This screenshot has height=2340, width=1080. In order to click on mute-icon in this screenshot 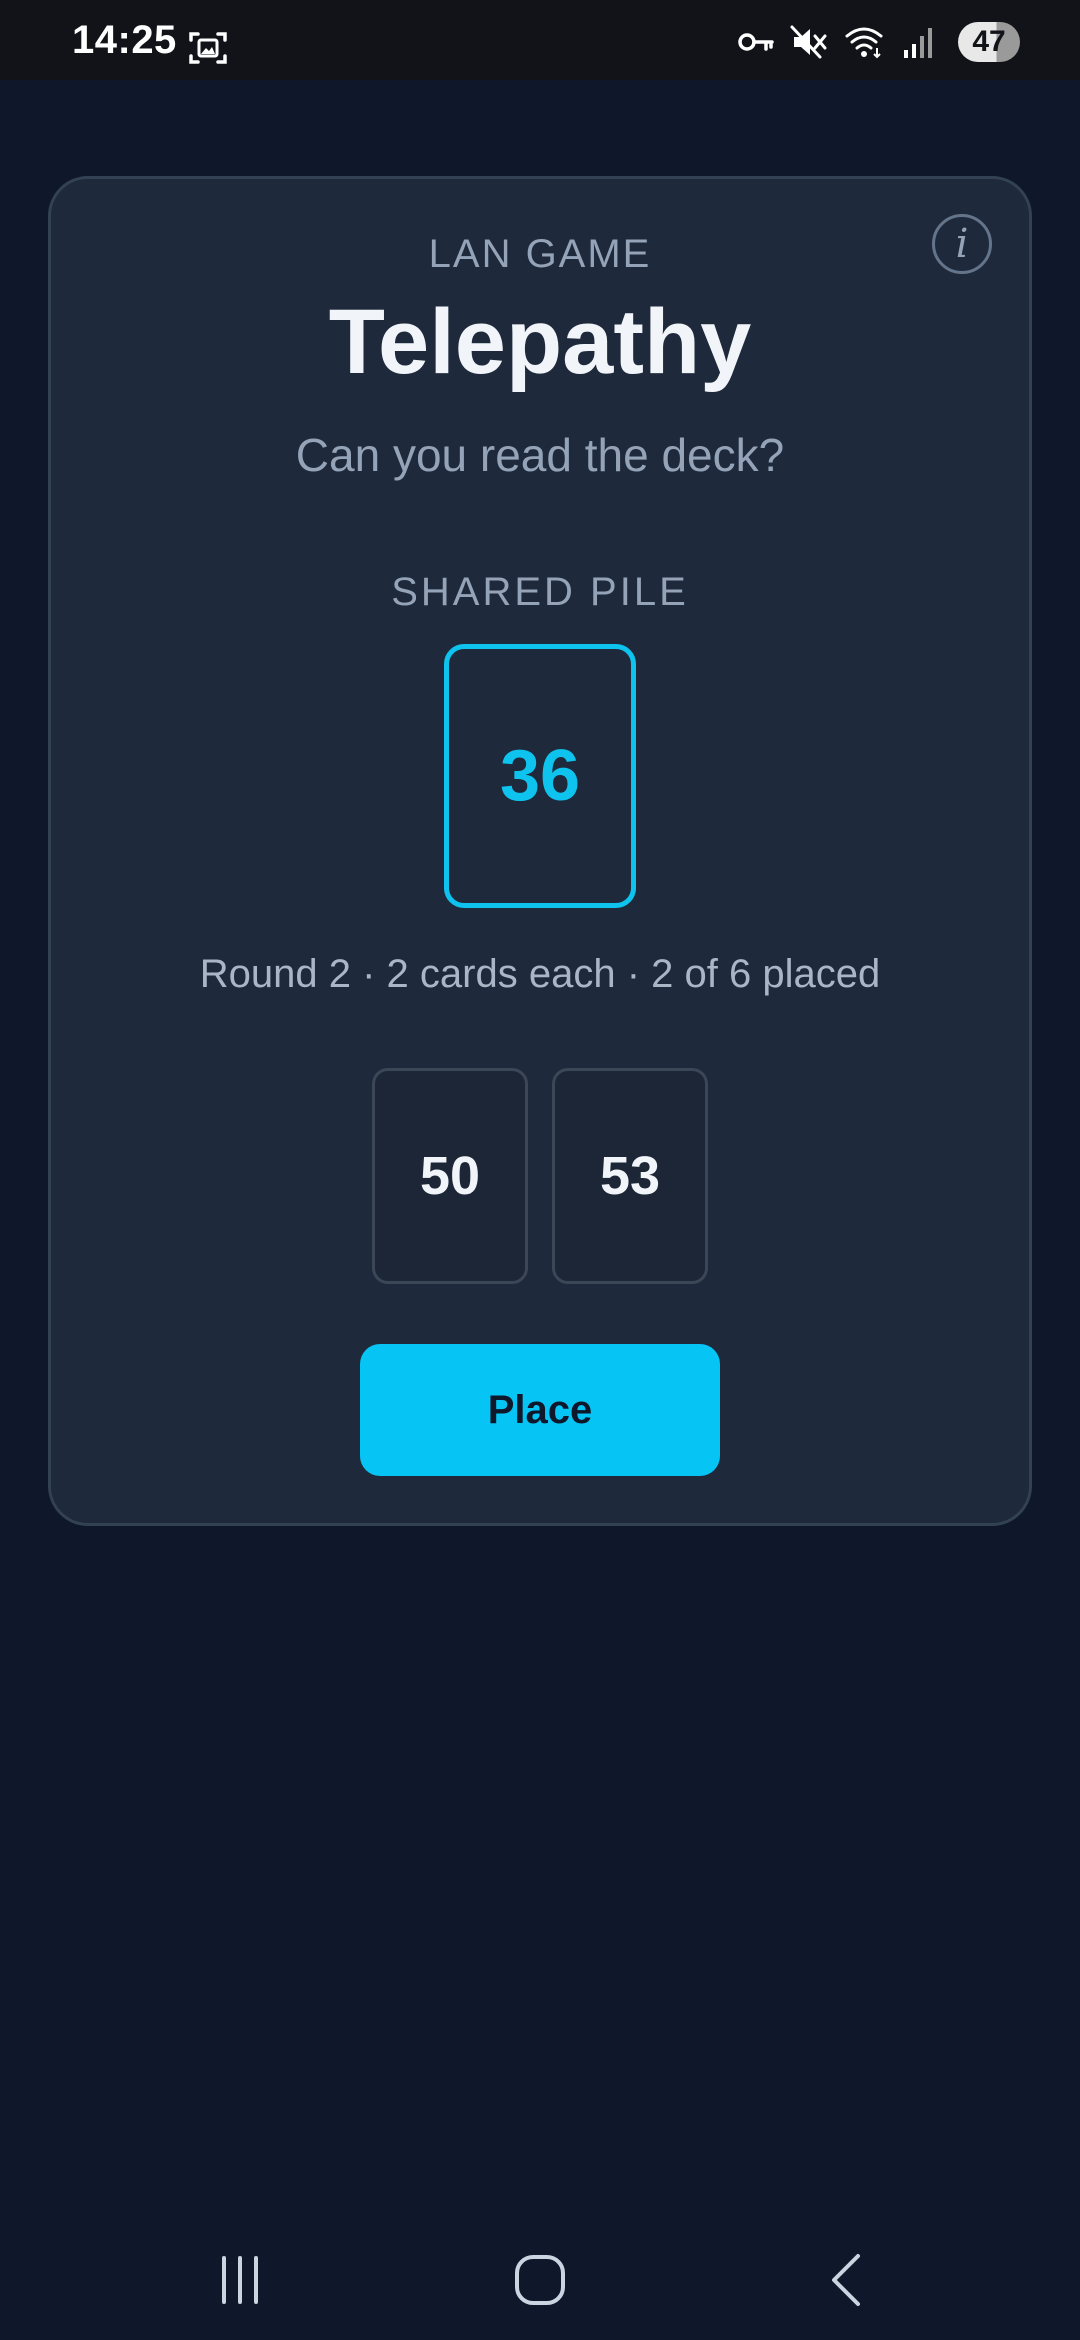, I will do `click(808, 42)`.